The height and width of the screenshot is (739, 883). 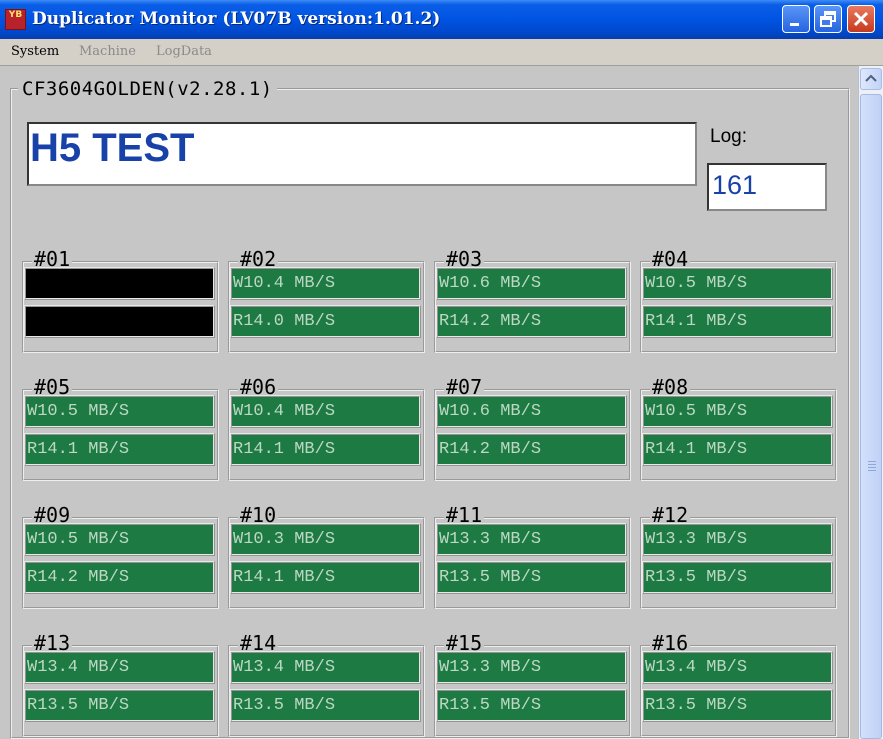 I want to click on slot-label: #06, so click(x=258, y=387).